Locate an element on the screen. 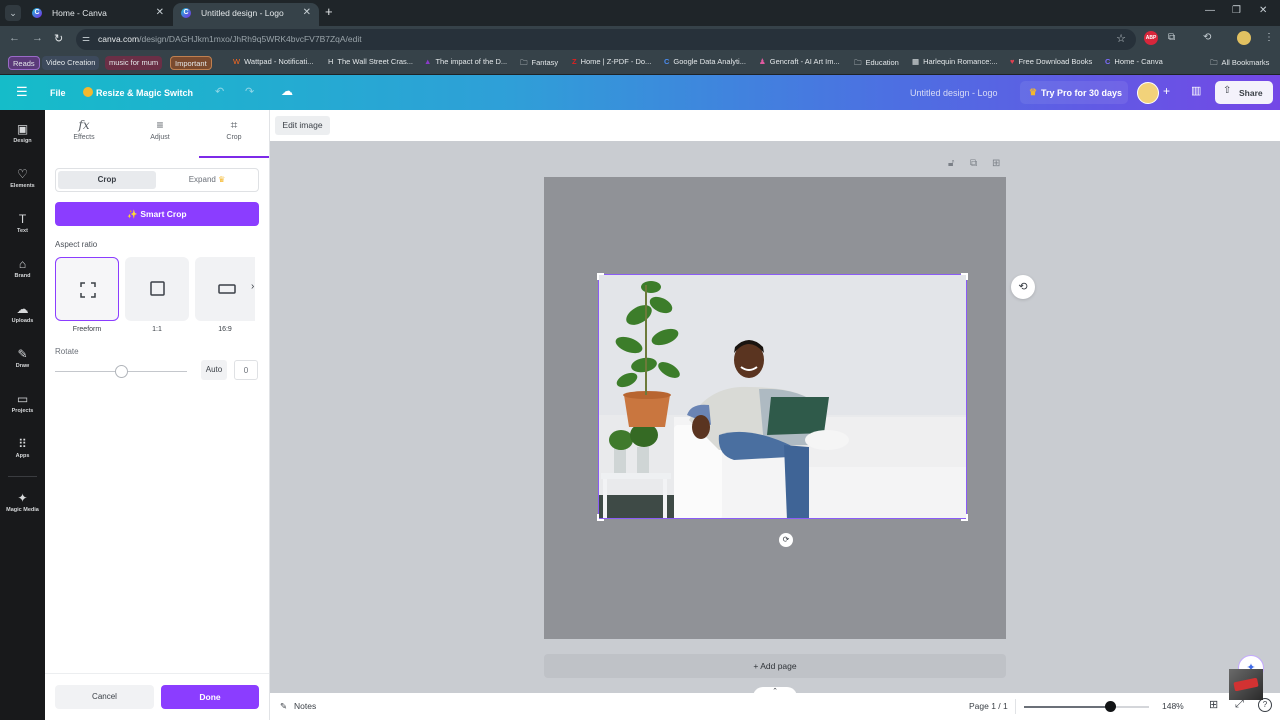  forward-icon: → is located at coordinates (37, 38).